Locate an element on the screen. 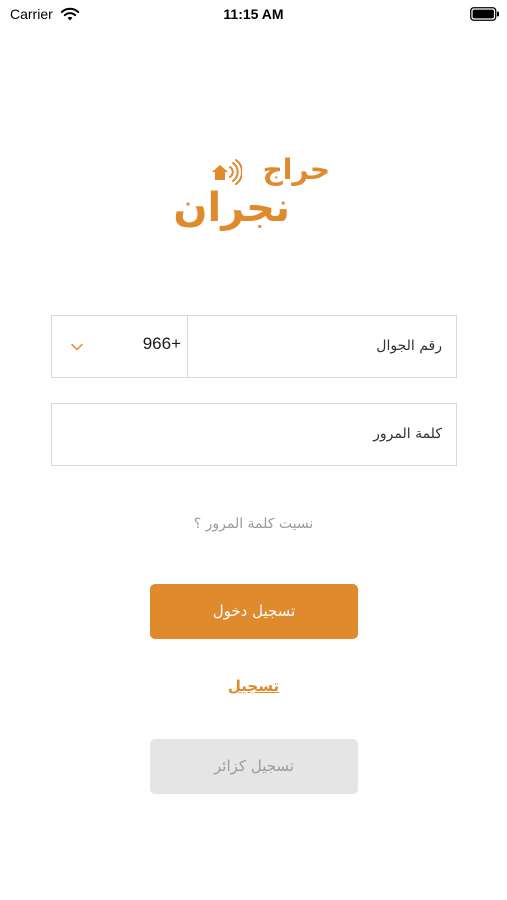 The height and width of the screenshot is (900, 507). status-time: 11:15 AM is located at coordinates (253, 14).